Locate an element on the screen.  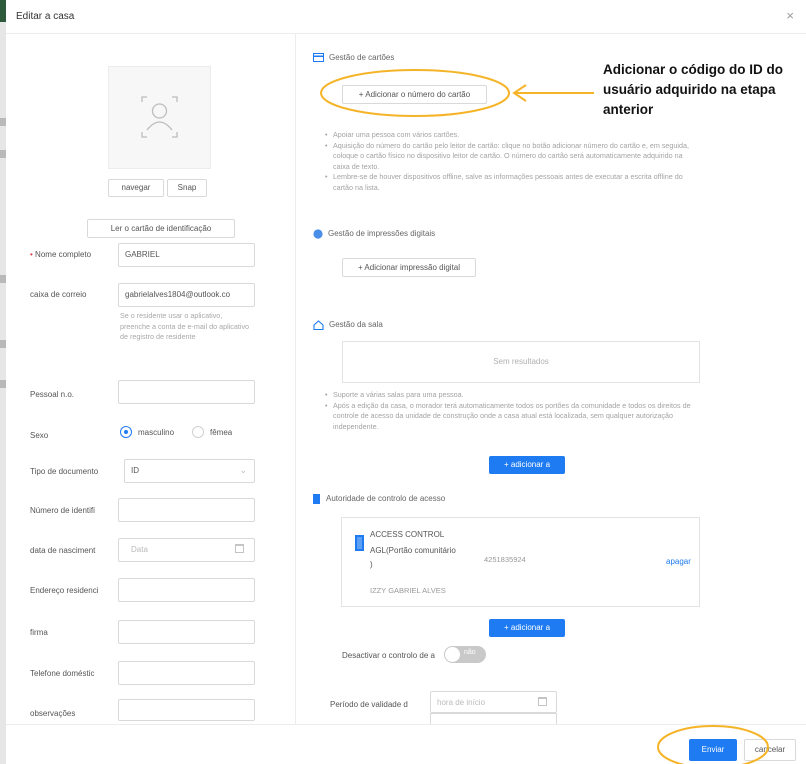
birth-date-input: Data is located at coordinates (186, 550).